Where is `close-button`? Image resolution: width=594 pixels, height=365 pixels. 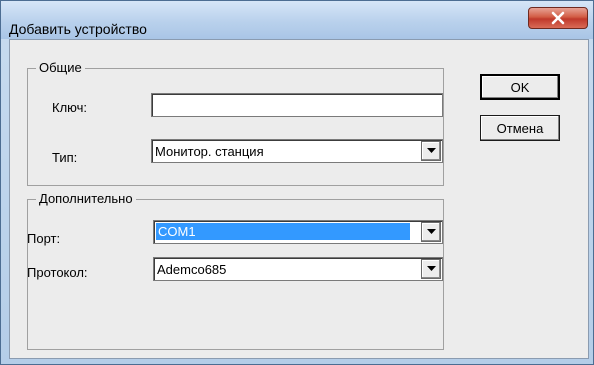
close-button is located at coordinates (558, 18).